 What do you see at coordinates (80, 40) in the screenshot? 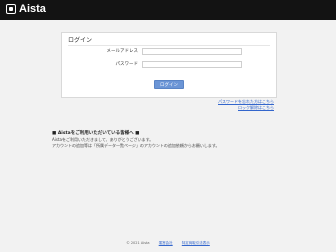
I see `login-title: ログイン` at bounding box center [80, 40].